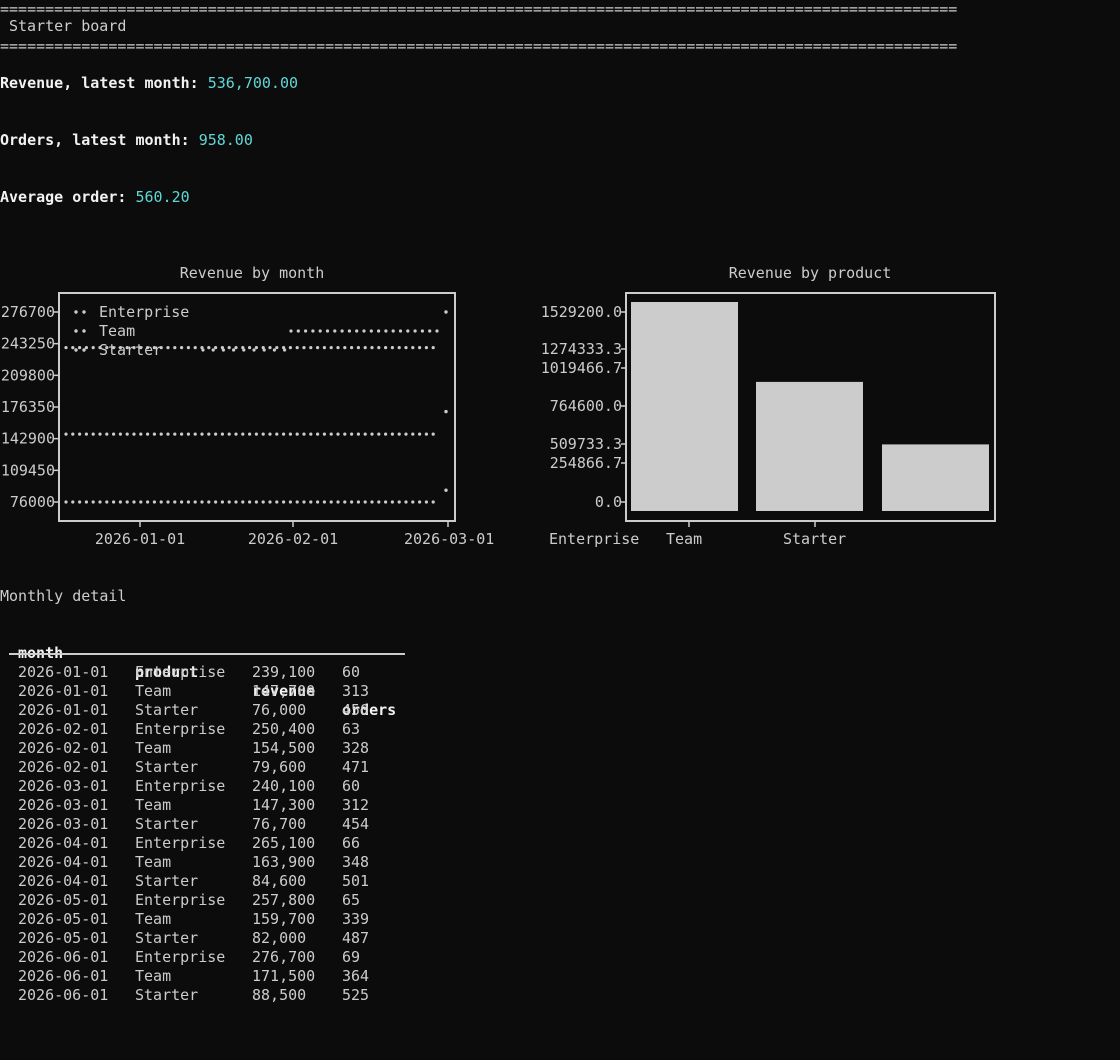 This screenshot has height=1060, width=1120. I want to click on table-cell-orders: 471, so click(356, 767).